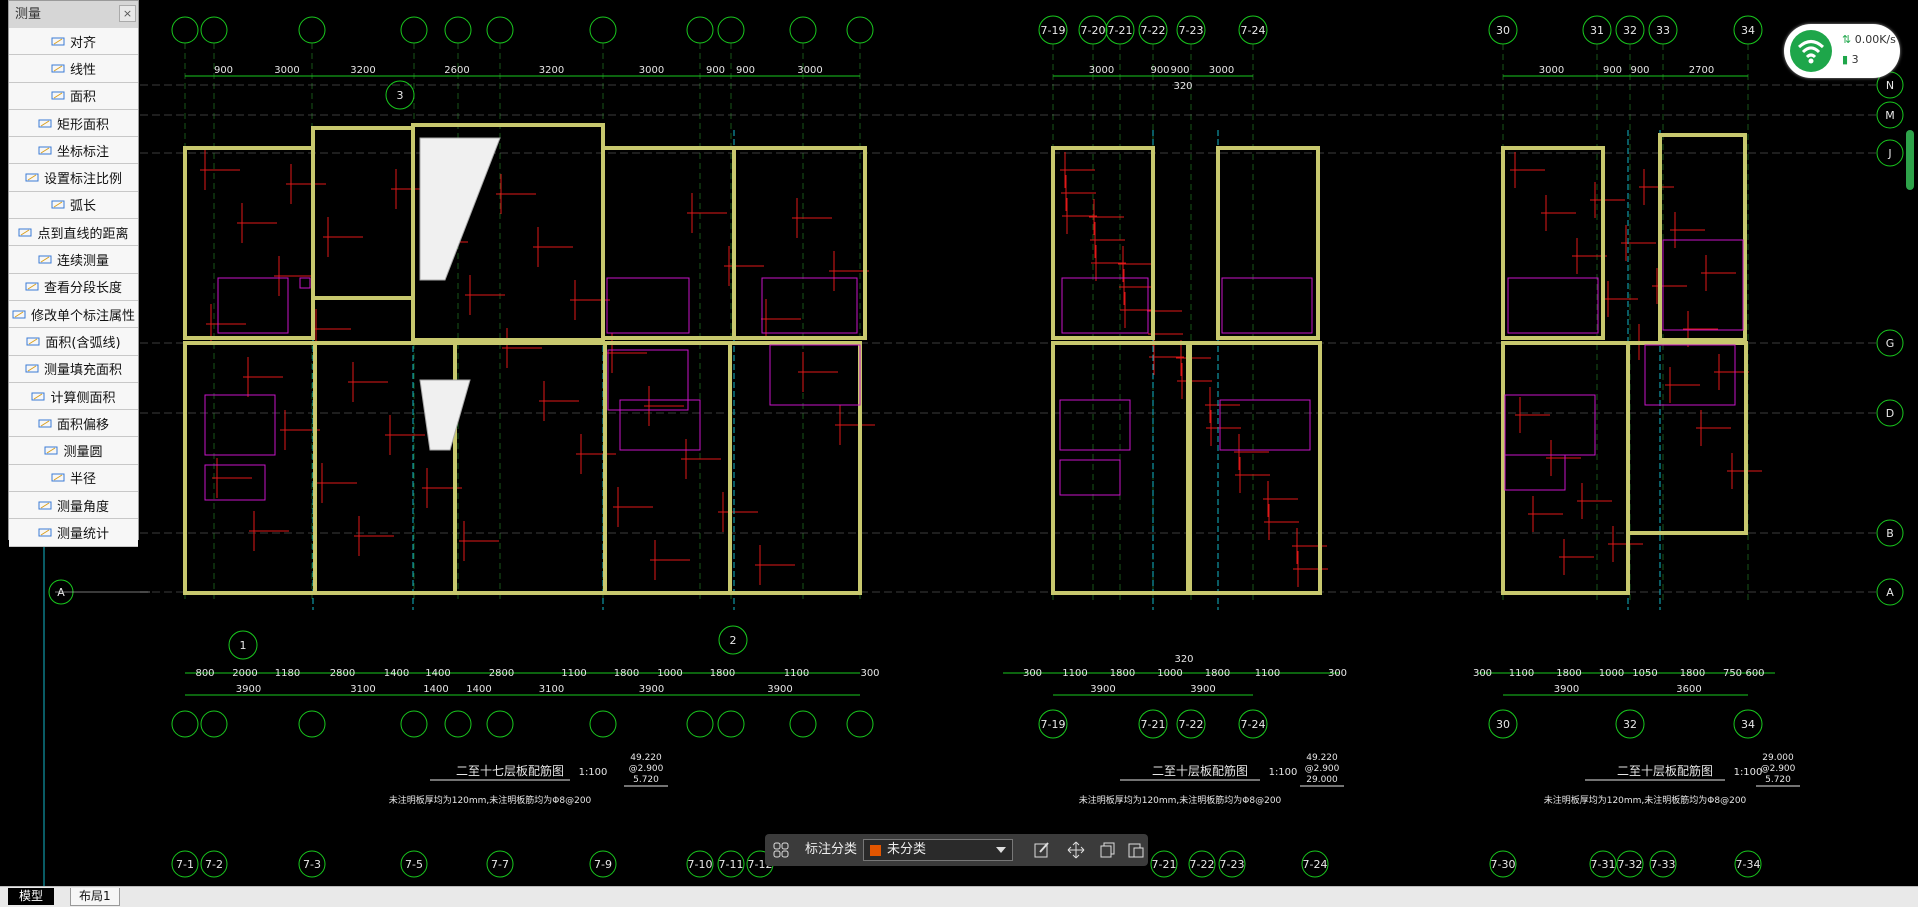  What do you see at coordinates (1890, 115) in the screenshot?
I see `right-axis-bubble-label: M` at bounding box center [1890, 115].